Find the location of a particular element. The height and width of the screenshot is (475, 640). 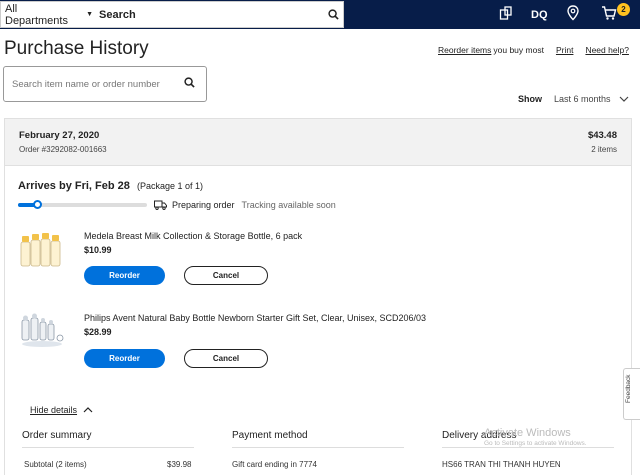

feedback-label: Feedback is located at coordinates (628, 388).